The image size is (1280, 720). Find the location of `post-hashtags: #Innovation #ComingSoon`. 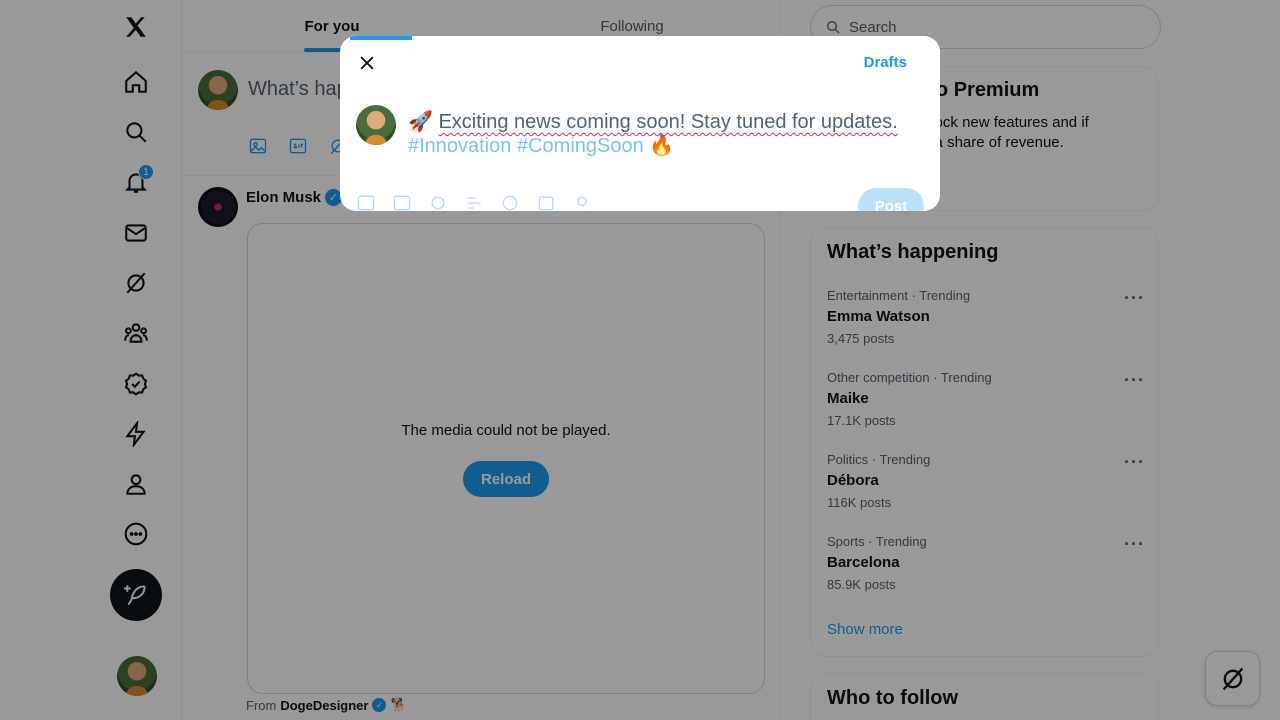

post-hashtags: #Innovation #ComingSoon is located at coordinates (526, 146).